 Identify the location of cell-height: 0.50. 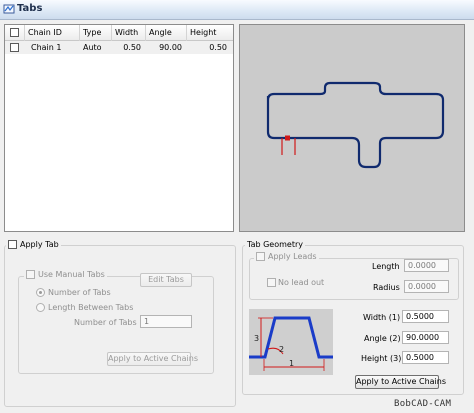
(218, 47).